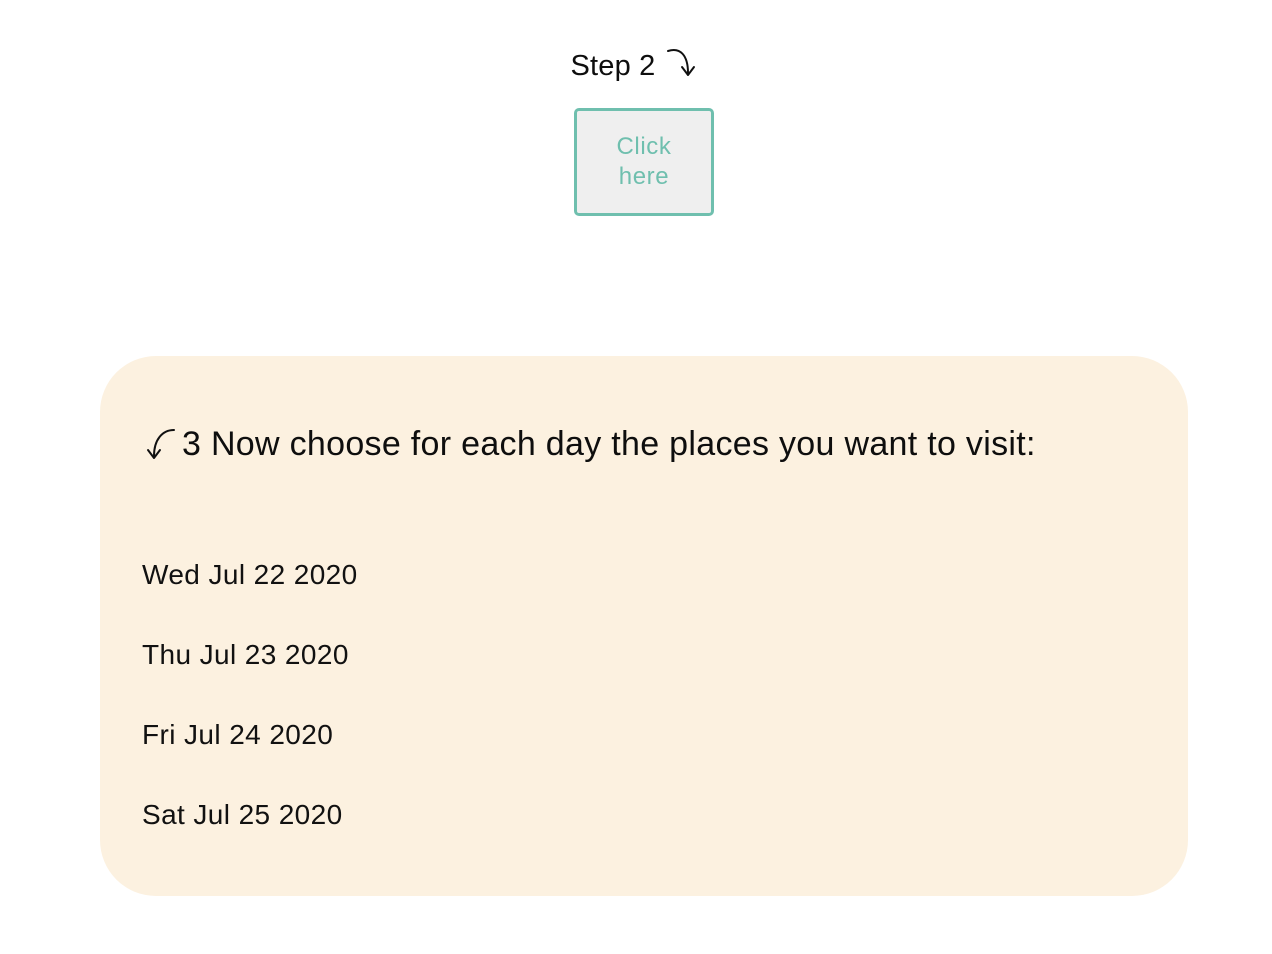 The width and height of the screenshot is (1272, 954). Describe the element at coordinates (250, 832) in the screenshot. I see `day-item: Sat Jul 25 2020` at that location.